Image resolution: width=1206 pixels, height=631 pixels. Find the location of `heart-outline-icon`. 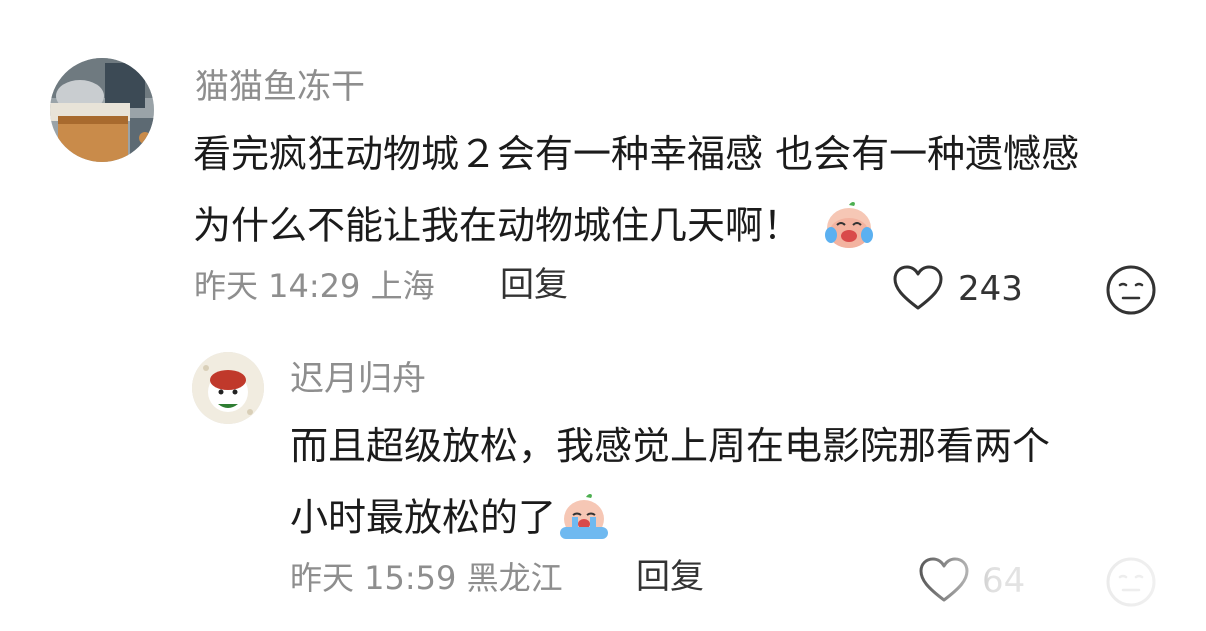

heart-outline-icon is located at coordinates (918, 290).